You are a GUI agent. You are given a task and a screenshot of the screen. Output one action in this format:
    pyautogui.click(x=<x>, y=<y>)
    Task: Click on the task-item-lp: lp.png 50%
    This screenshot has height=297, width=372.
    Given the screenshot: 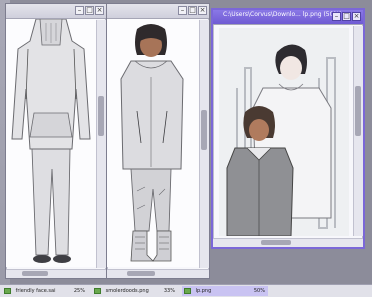 What is the action you would take?
    pyautogui.click(x=225, y=291)
    